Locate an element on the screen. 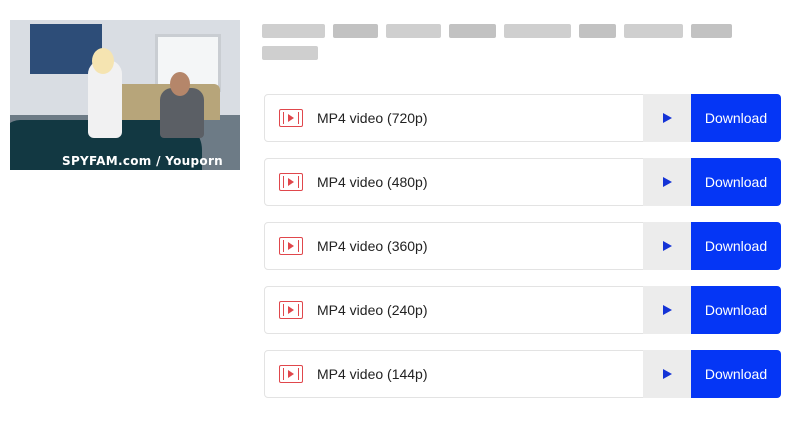 Image resolution: width=800 pixels, height=426 pixels. format-label: MP4 video (240p) is located at coordinates (372, 310).